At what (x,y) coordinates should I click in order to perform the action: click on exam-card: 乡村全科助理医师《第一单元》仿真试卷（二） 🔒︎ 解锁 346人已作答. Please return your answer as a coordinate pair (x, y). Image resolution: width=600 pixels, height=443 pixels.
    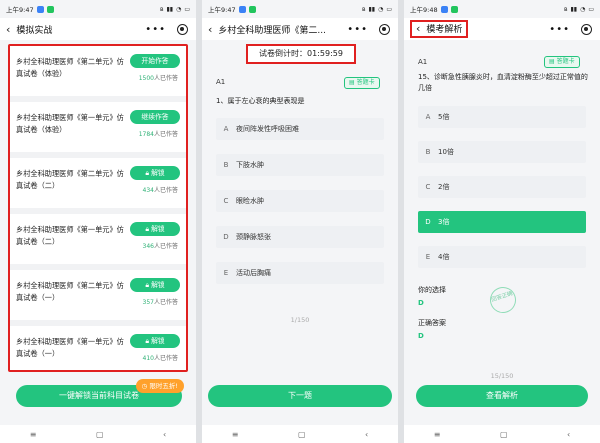
    Looking at the image, I should click on (98, 242).